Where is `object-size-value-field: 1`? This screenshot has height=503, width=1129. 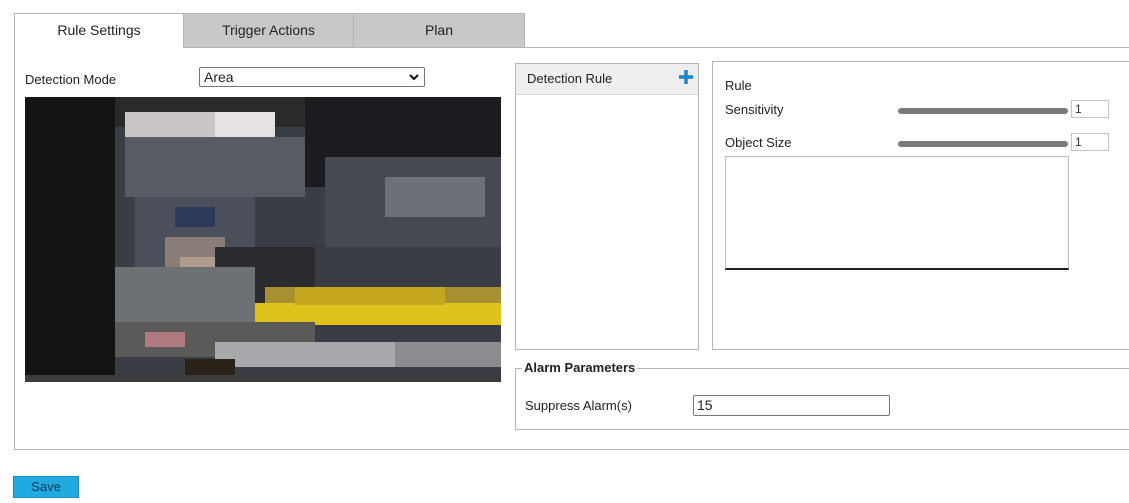
object-size-value-field: 1 is located at coordinates (1090, 142).